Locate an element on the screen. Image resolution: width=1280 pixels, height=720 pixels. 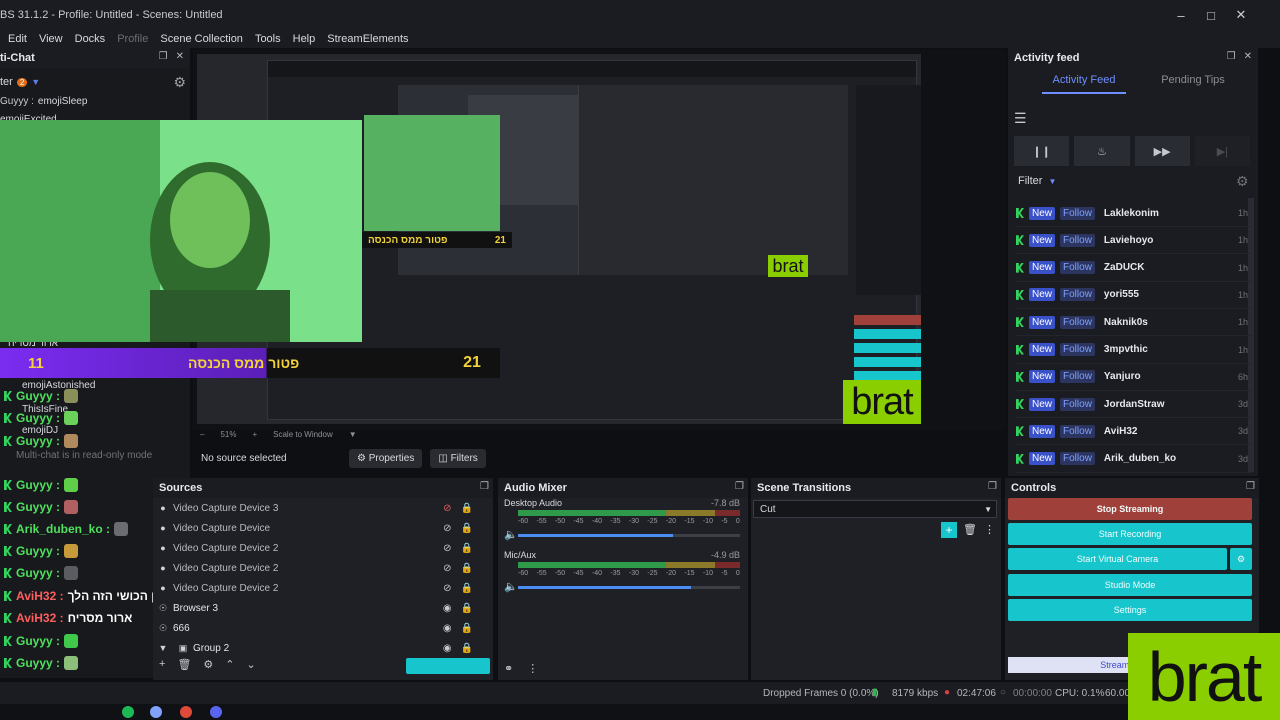
spotify-icon is located at coordinates (128, 712).